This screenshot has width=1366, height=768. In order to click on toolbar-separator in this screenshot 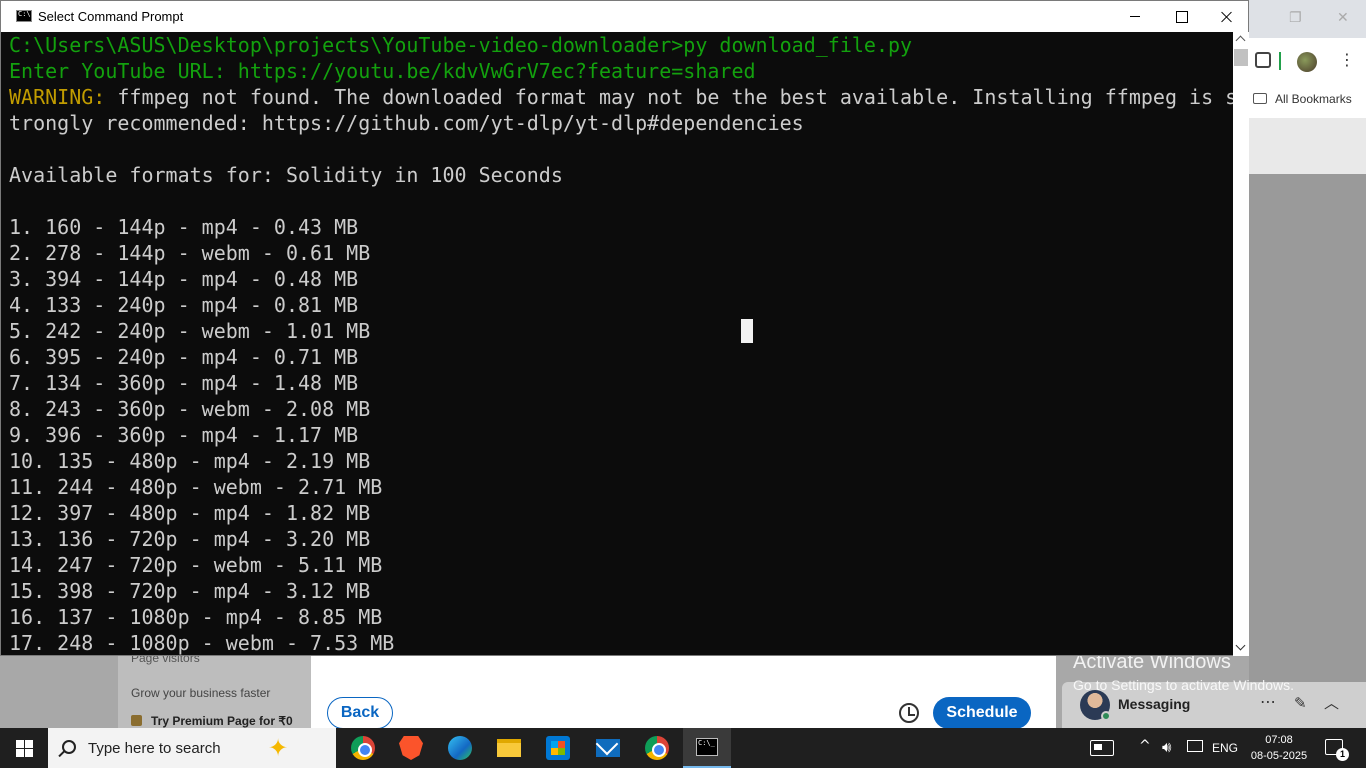, I will do `click(1280, 61)`.